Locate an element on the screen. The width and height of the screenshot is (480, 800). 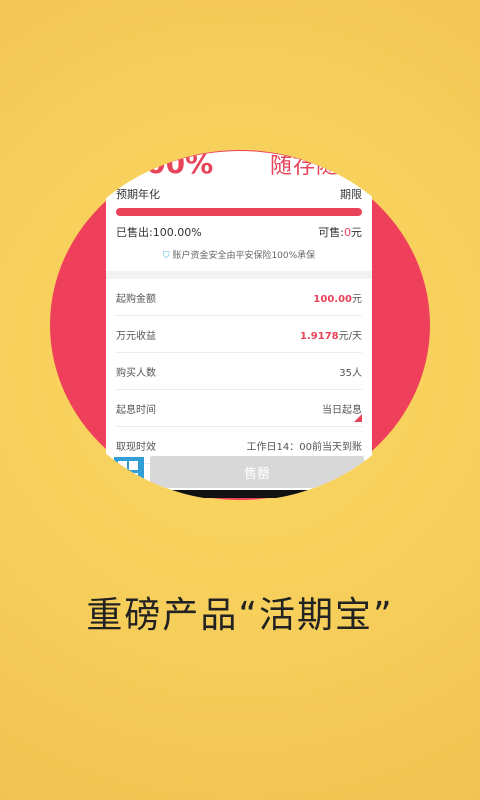
detail-value: 100.00元 is located at coordinates (337, 297).